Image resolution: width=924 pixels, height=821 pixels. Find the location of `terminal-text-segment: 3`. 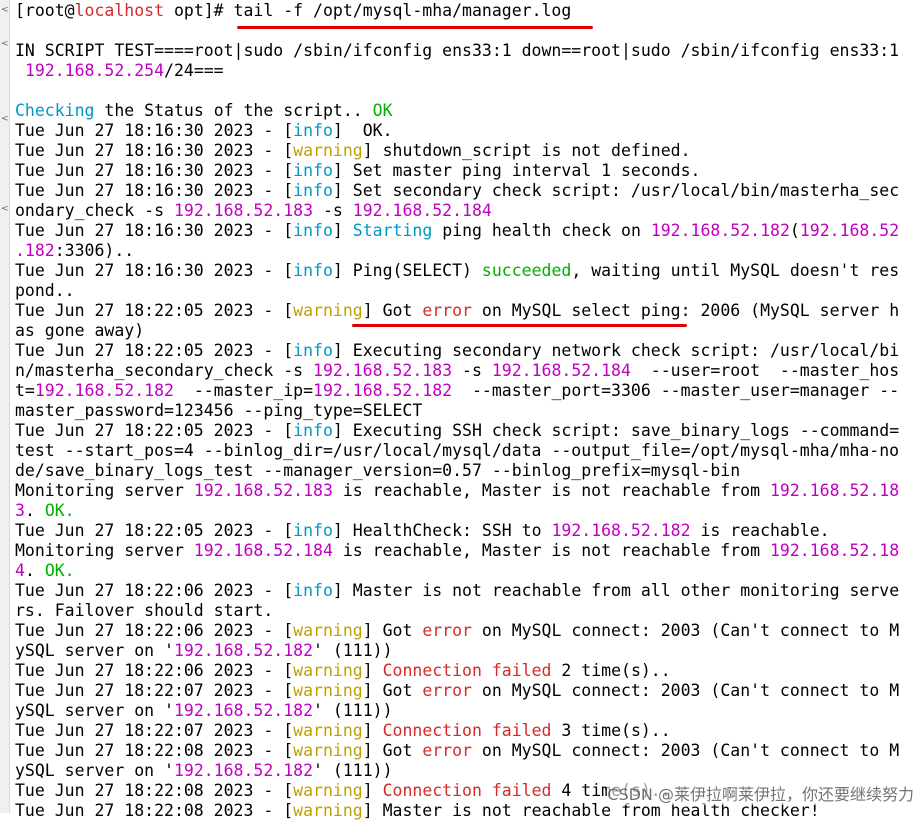

terminal-text-segment: 3 is located at coordinates (20, 510).